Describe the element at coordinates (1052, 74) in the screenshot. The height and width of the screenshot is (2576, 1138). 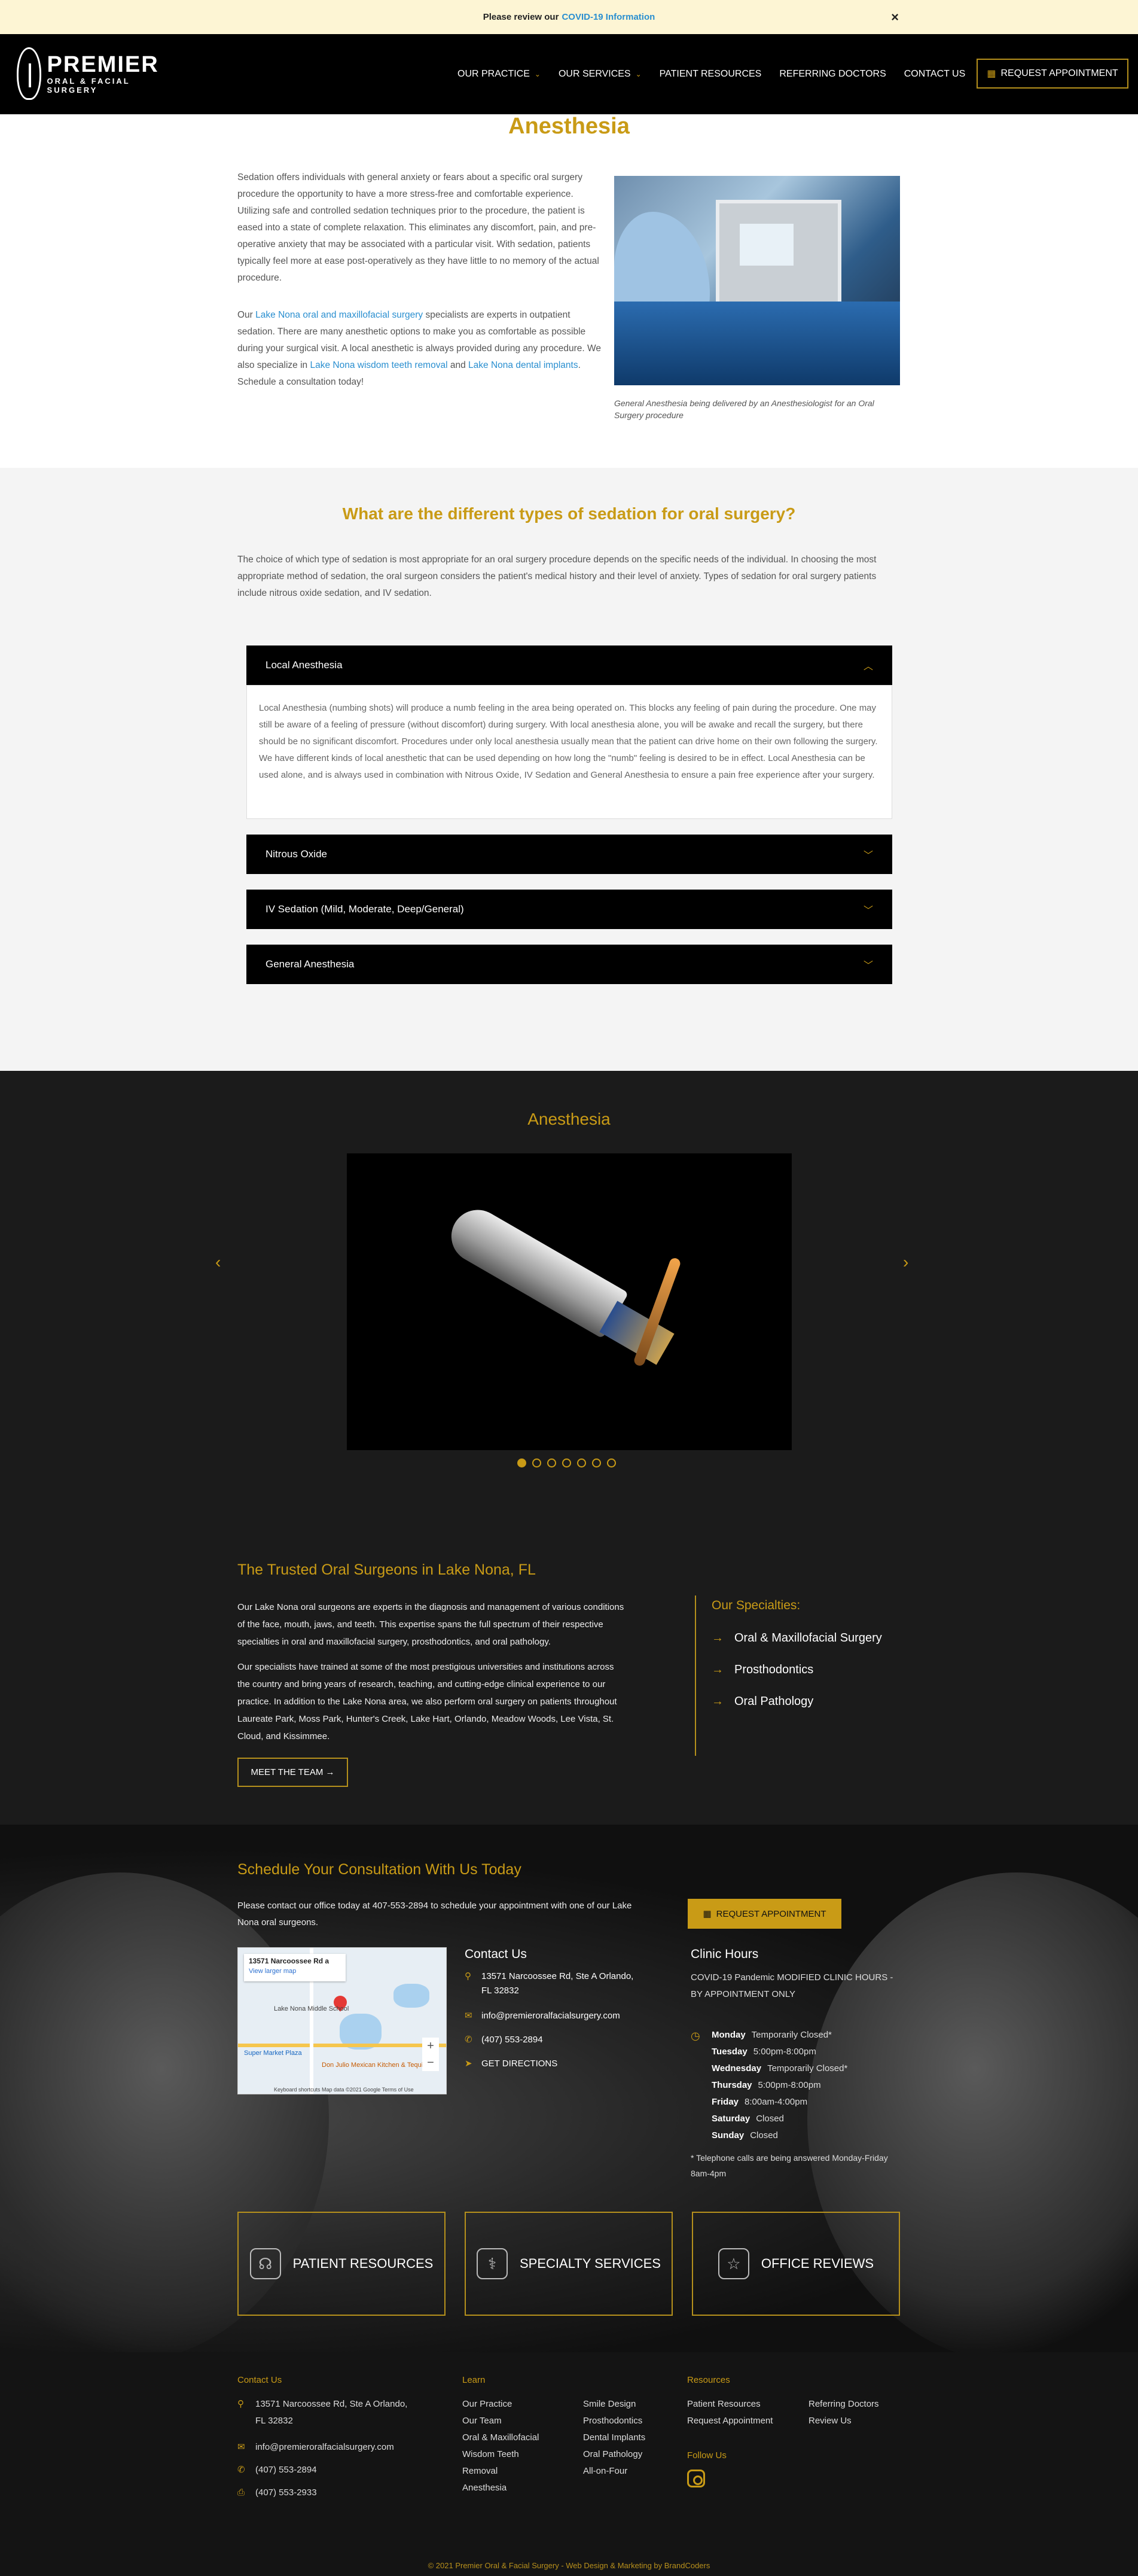
I see `request-appointment-button: ▦ REQUEST APPOINTMENT` at that location.